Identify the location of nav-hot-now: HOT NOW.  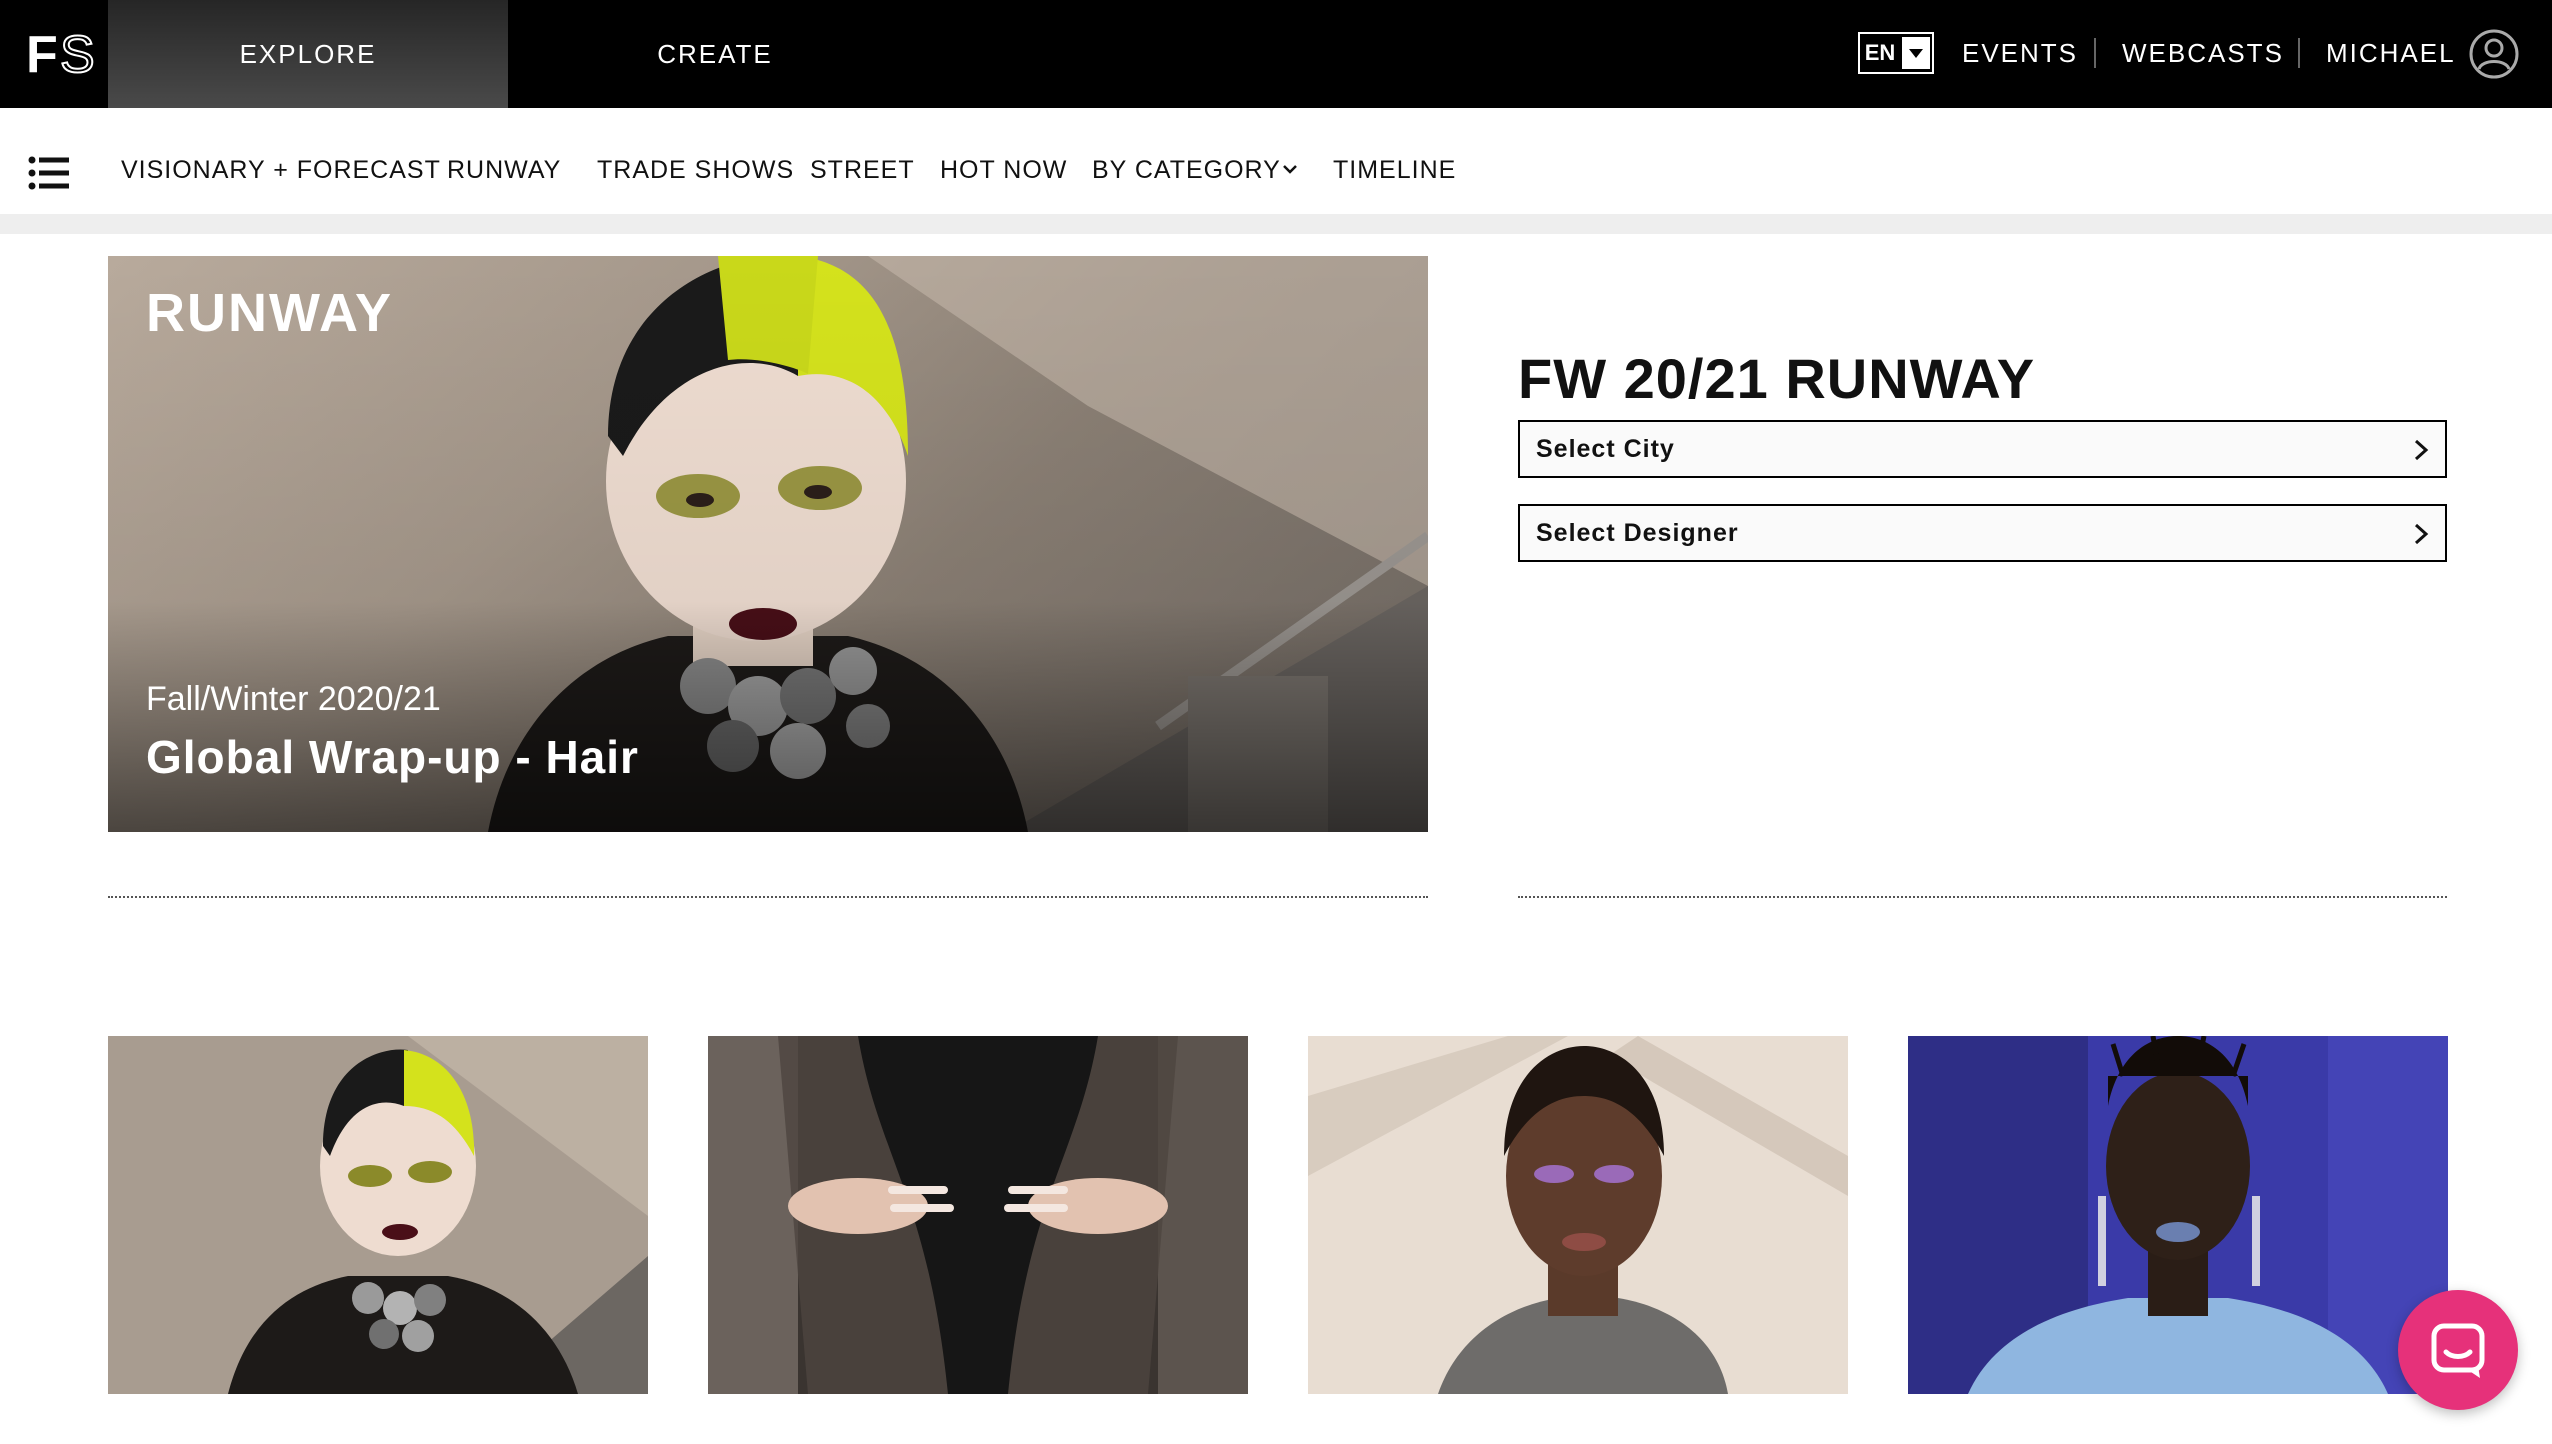
(1003, 170).